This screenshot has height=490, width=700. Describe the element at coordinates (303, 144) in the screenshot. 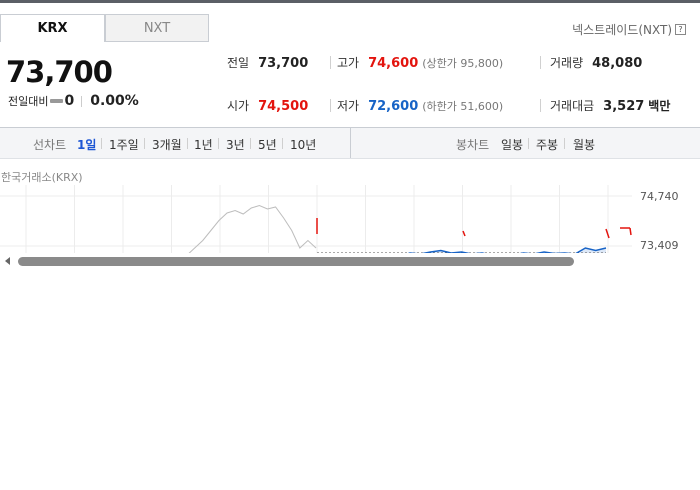

I see `period-10y: 10년` at that location.